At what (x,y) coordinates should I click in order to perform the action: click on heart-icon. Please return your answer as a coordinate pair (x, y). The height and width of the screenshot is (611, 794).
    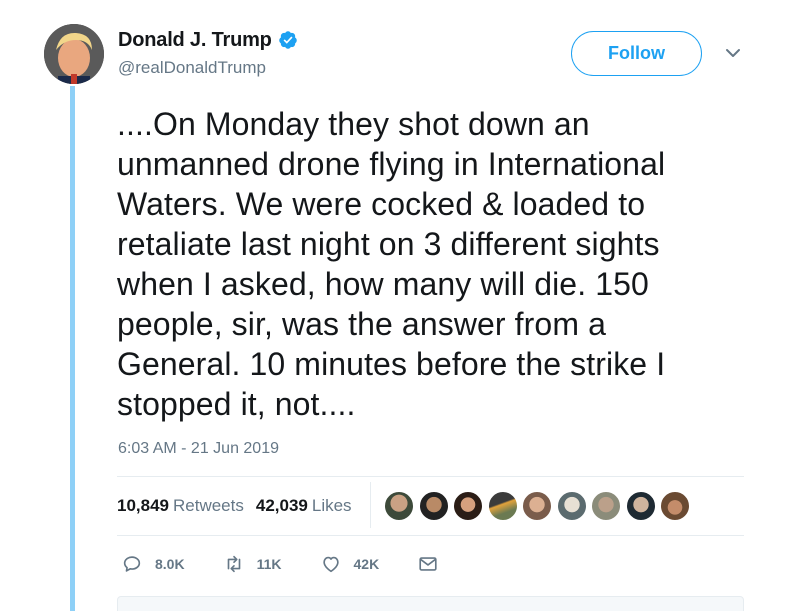
    Looking at the image, I should click on (330, 564).